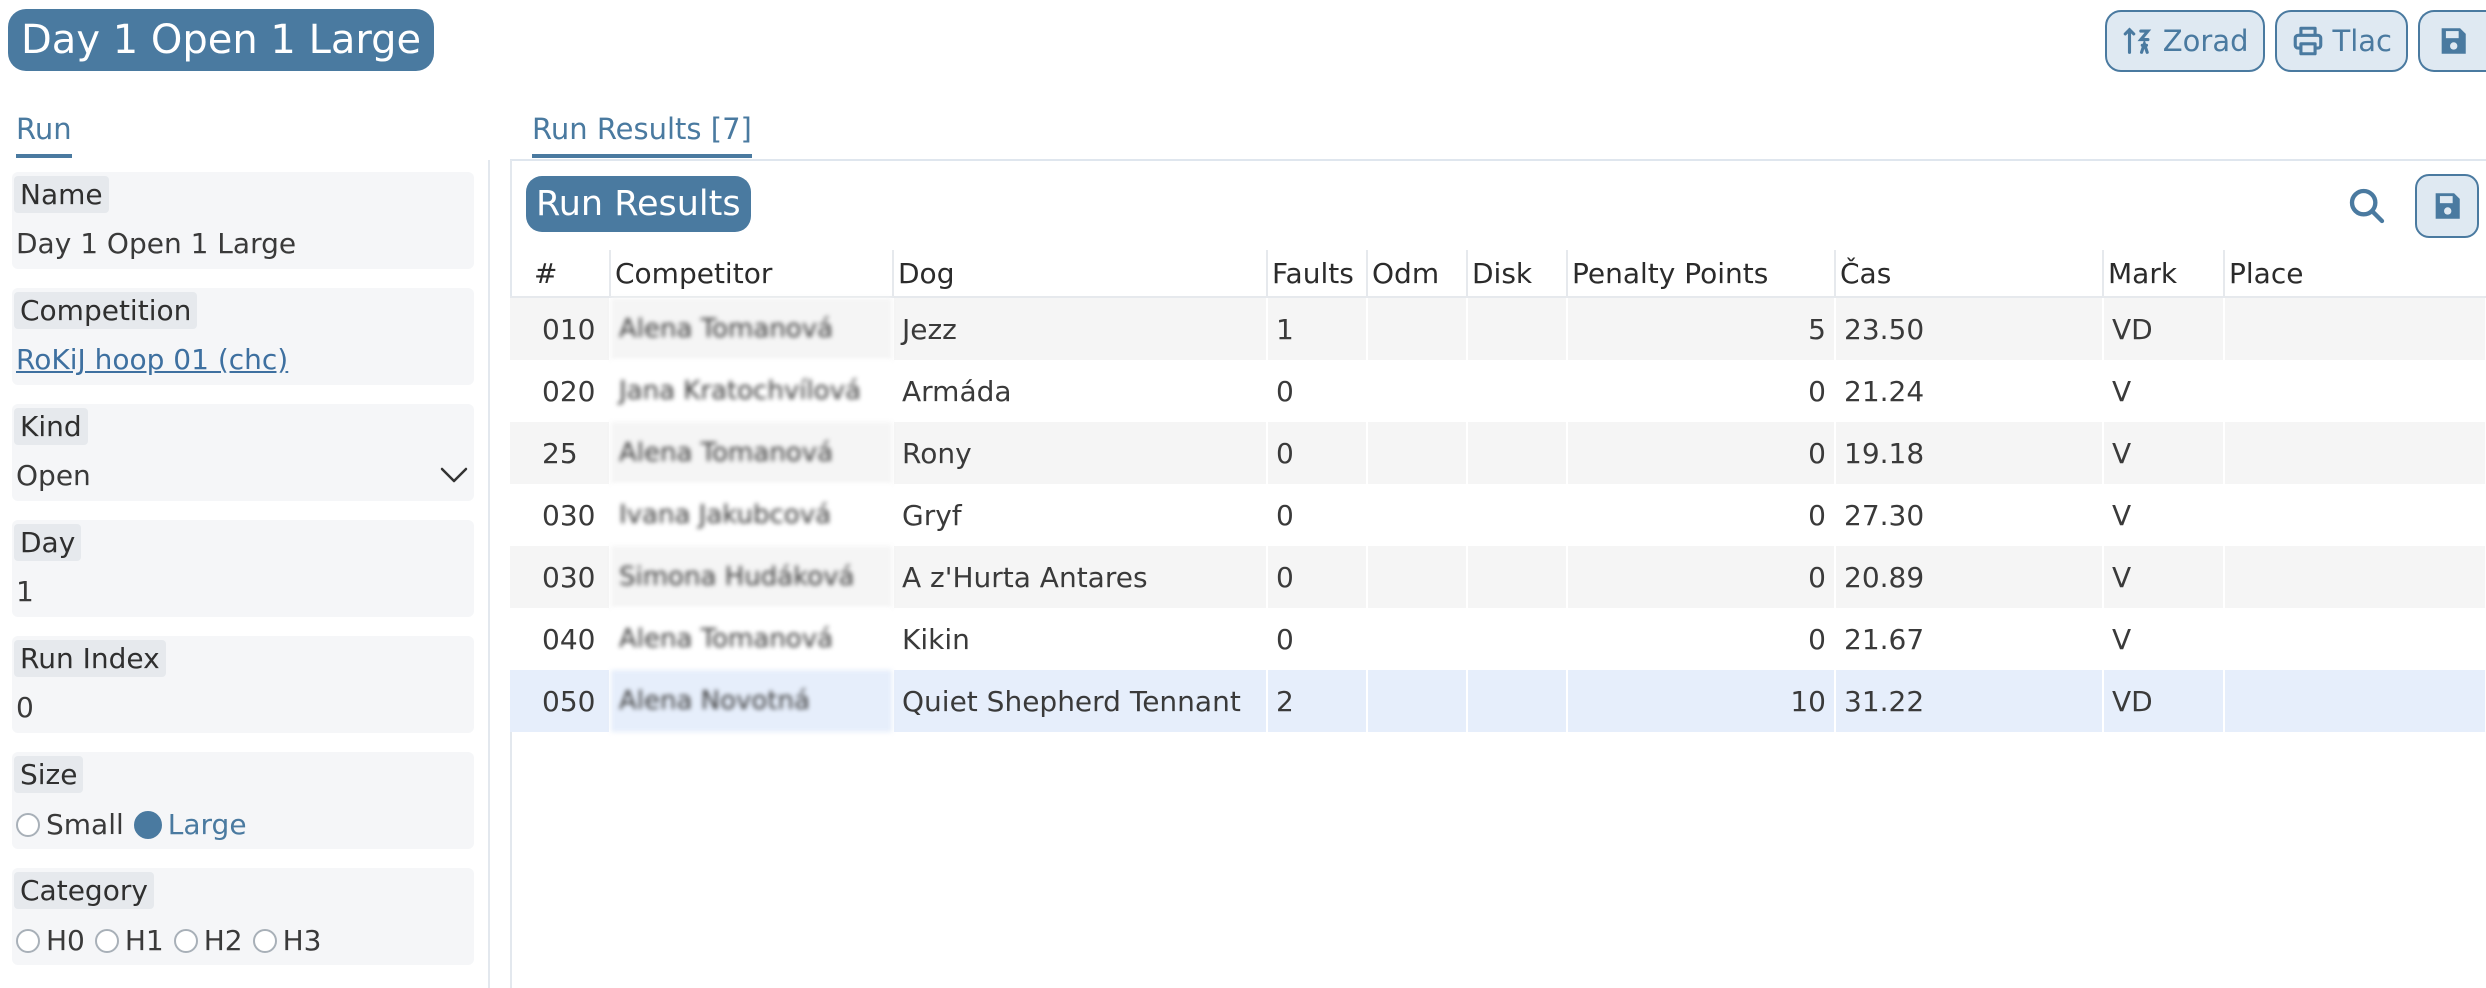 This screenshot has width=2486, height=988. What do you see at coordinates (302, 940) in the screenshot?
I see `category-h3-label: H3` at bounding box center [302, 940].